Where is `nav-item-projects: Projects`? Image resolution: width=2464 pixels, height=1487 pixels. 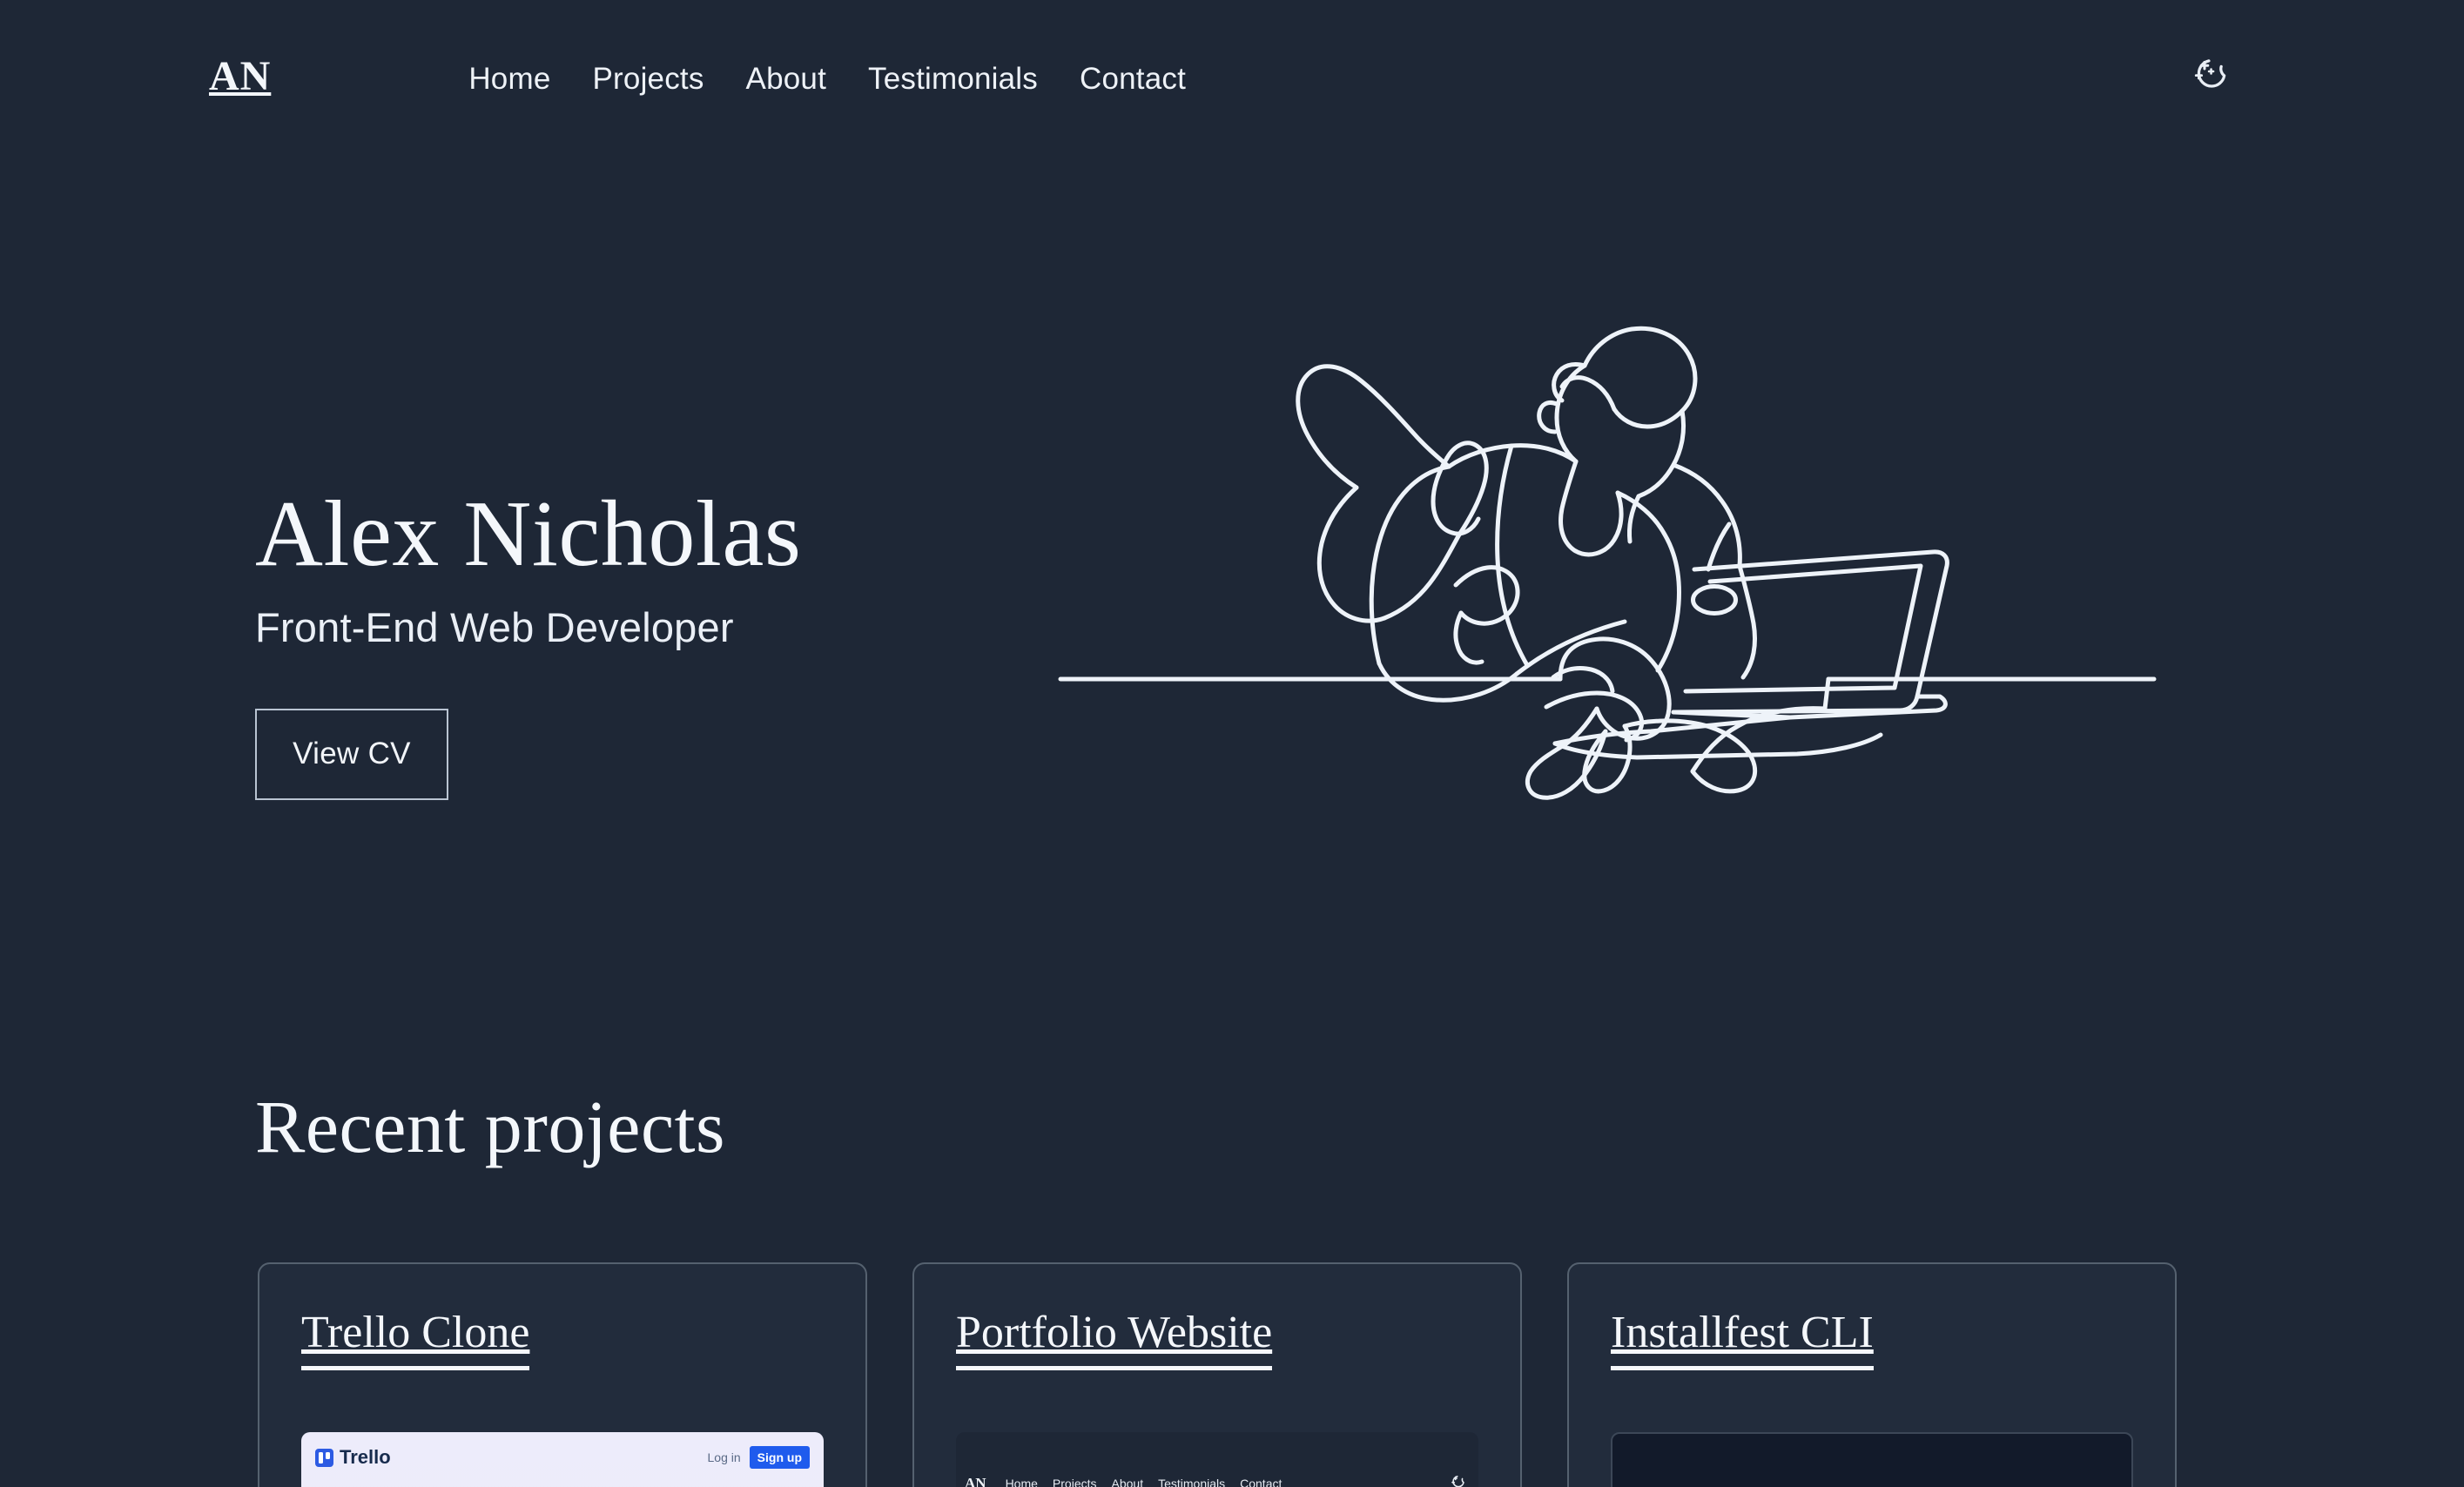 nav-item-projects: Projects is located at coordinates (649, 79).